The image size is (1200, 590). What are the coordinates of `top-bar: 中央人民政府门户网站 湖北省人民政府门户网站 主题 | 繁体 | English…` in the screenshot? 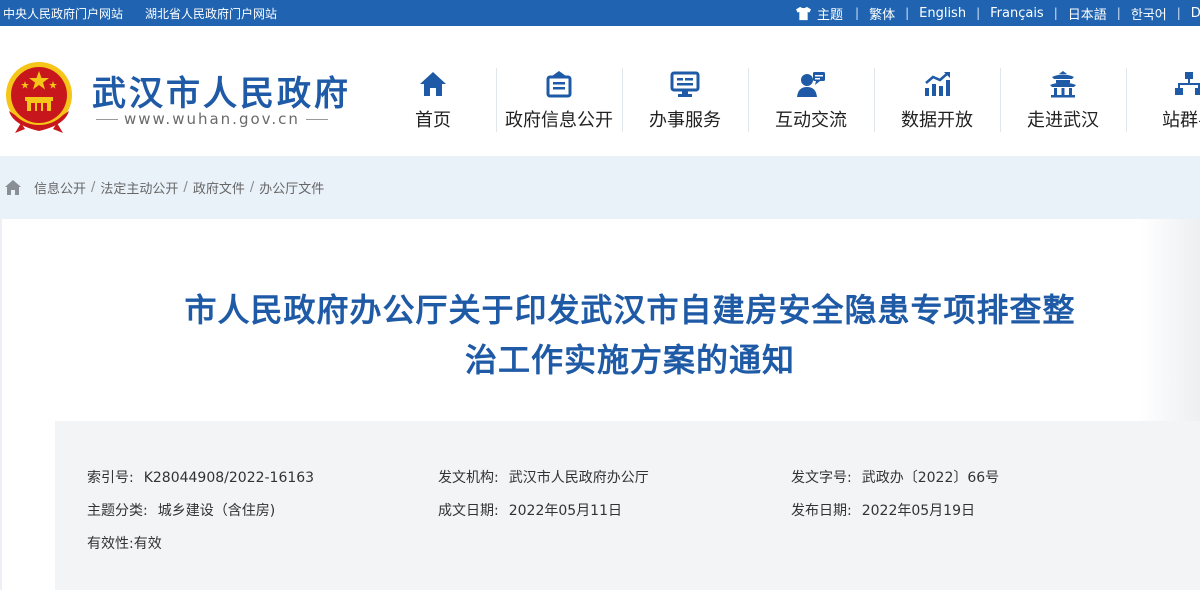 It's located at (600, 13).